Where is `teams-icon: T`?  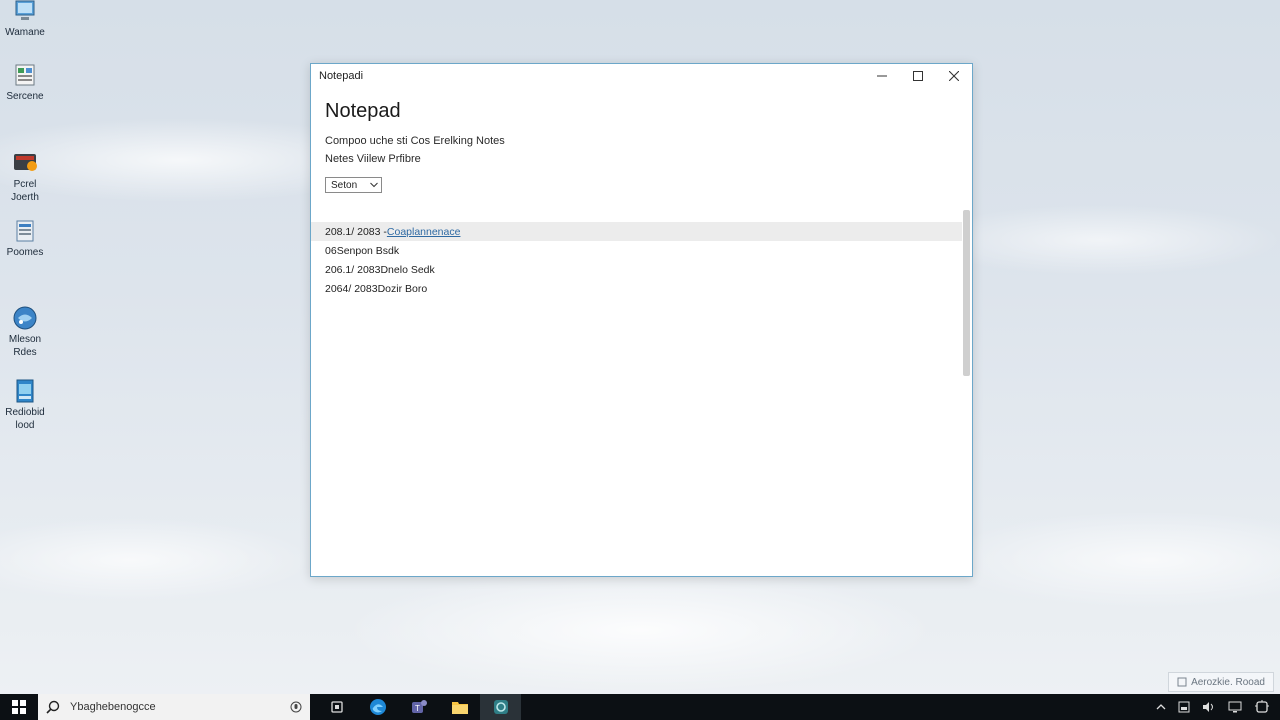 teams-icon: T is located at coordinates (419, 706).